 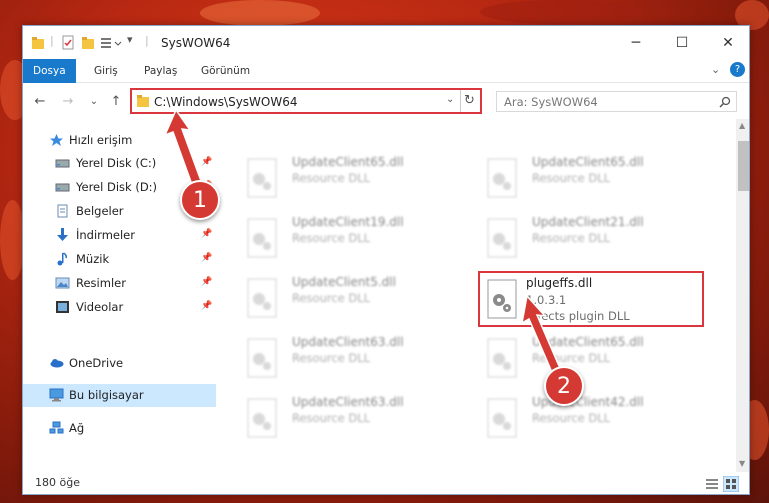 I want to click on tab-giris: Giriş, so click(x=106, y=71).